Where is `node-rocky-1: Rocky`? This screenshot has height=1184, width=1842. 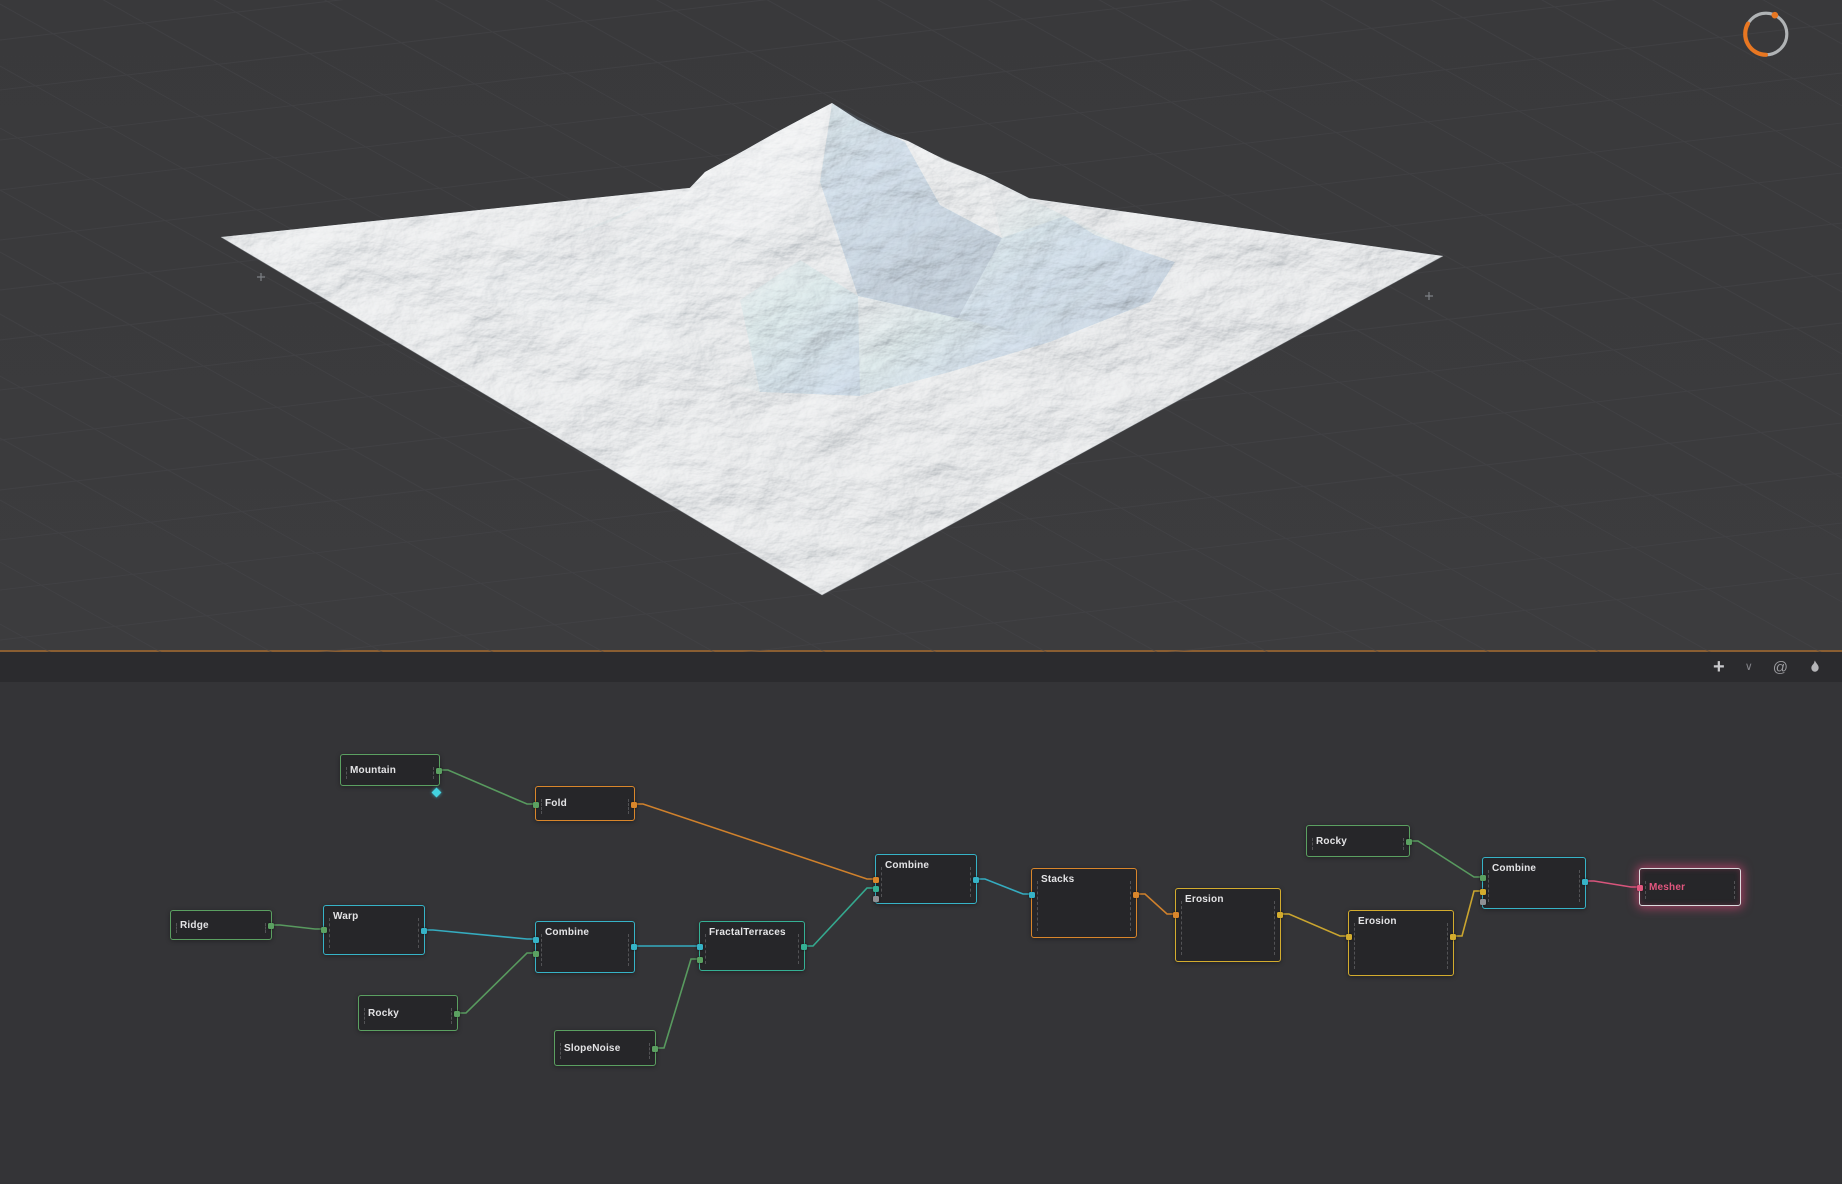
node-rocky-1: Rocky is located at coordinates (409, 1013).